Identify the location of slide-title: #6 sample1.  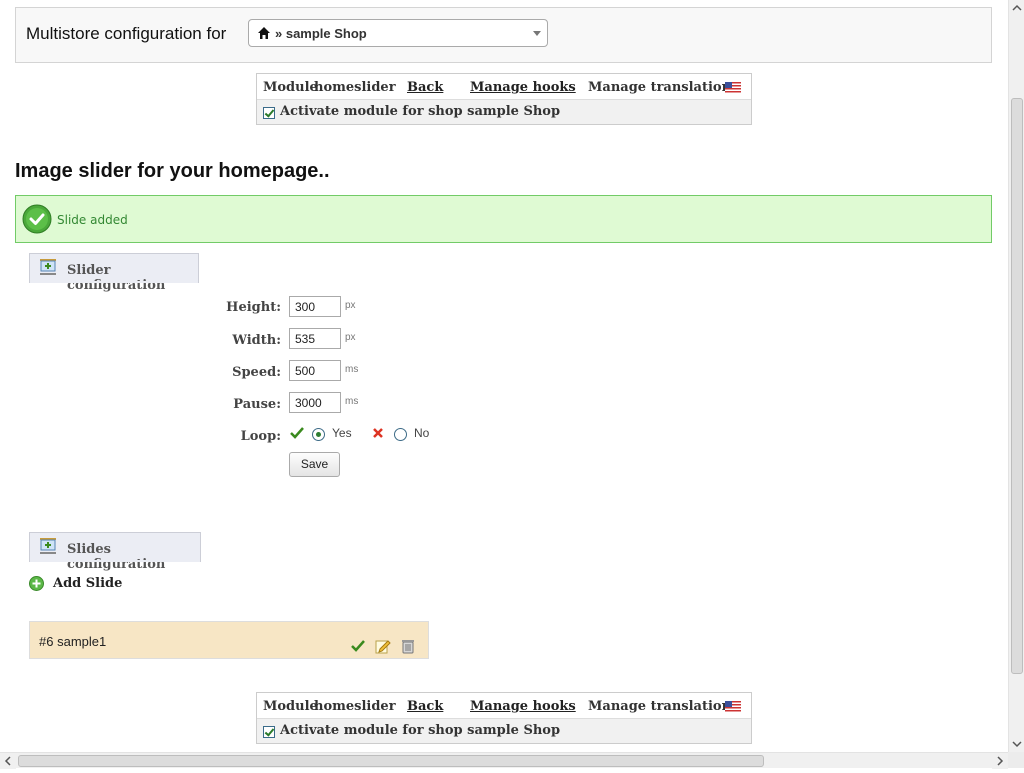
(72, 641).